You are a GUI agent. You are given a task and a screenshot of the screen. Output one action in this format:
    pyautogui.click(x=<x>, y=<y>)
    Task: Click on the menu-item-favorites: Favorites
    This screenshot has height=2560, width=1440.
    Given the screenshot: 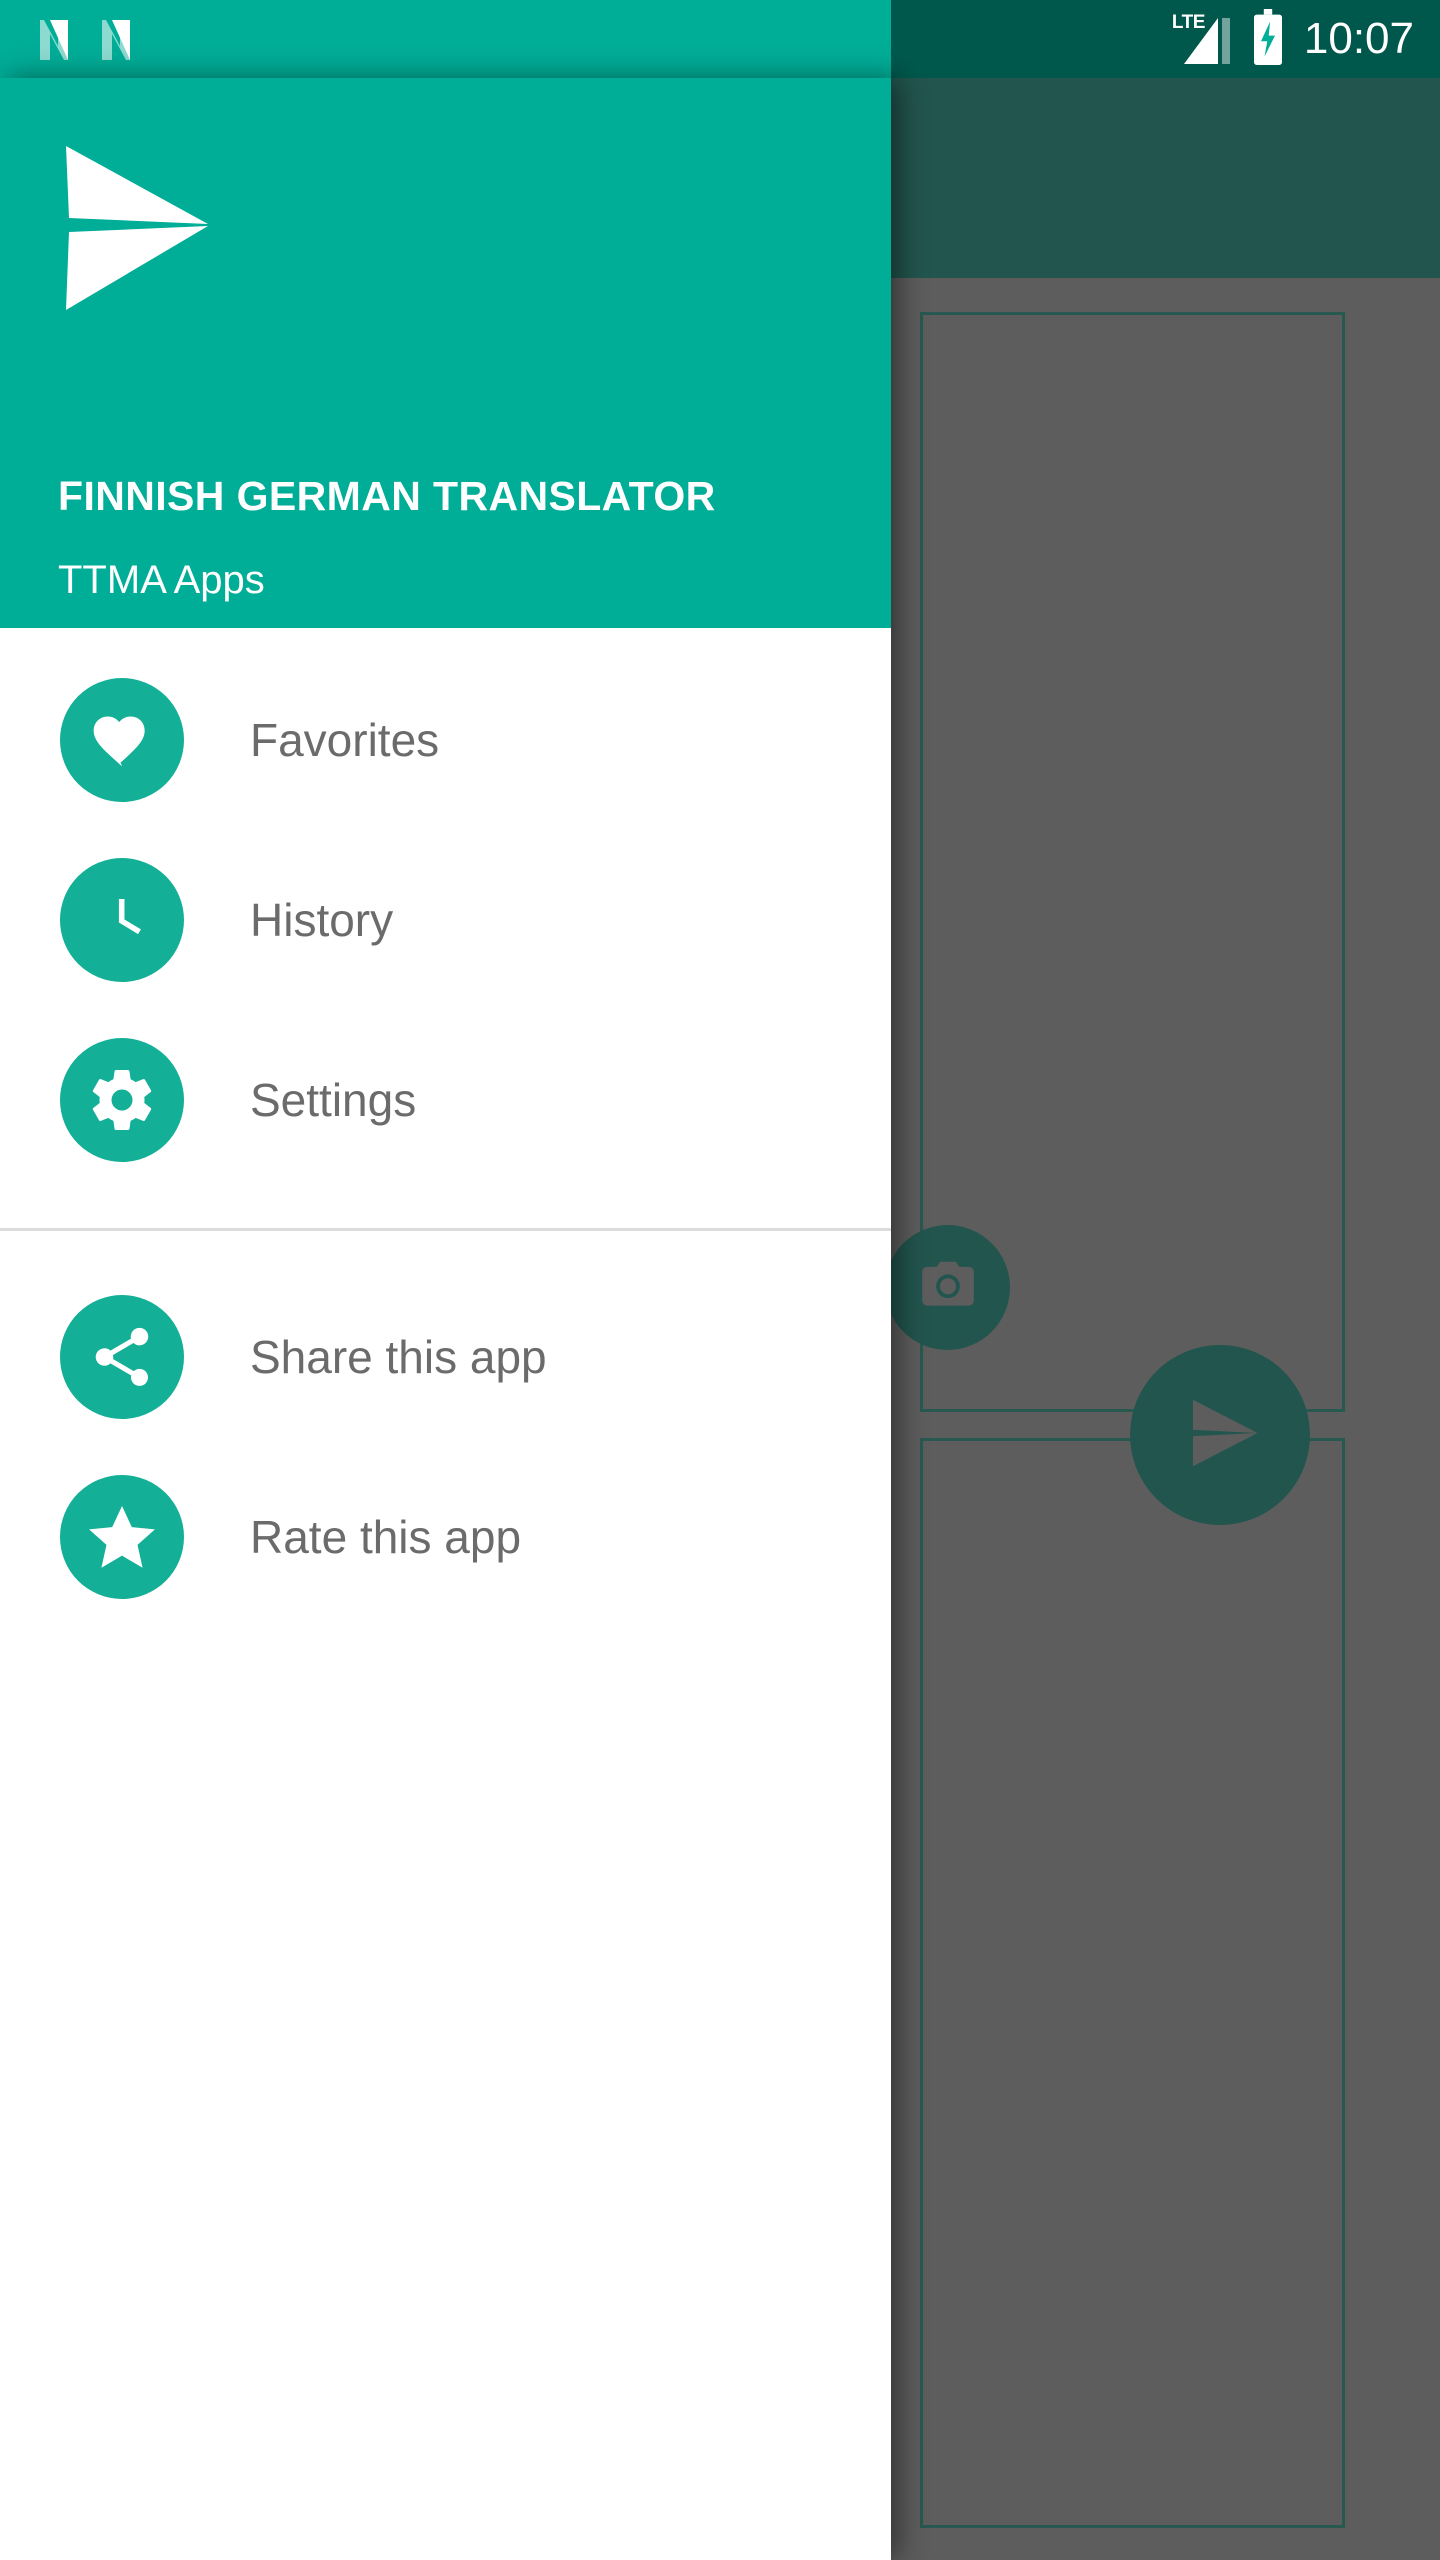 What is the action you would take?
    pyautogui.click(x=445, y=740)
    